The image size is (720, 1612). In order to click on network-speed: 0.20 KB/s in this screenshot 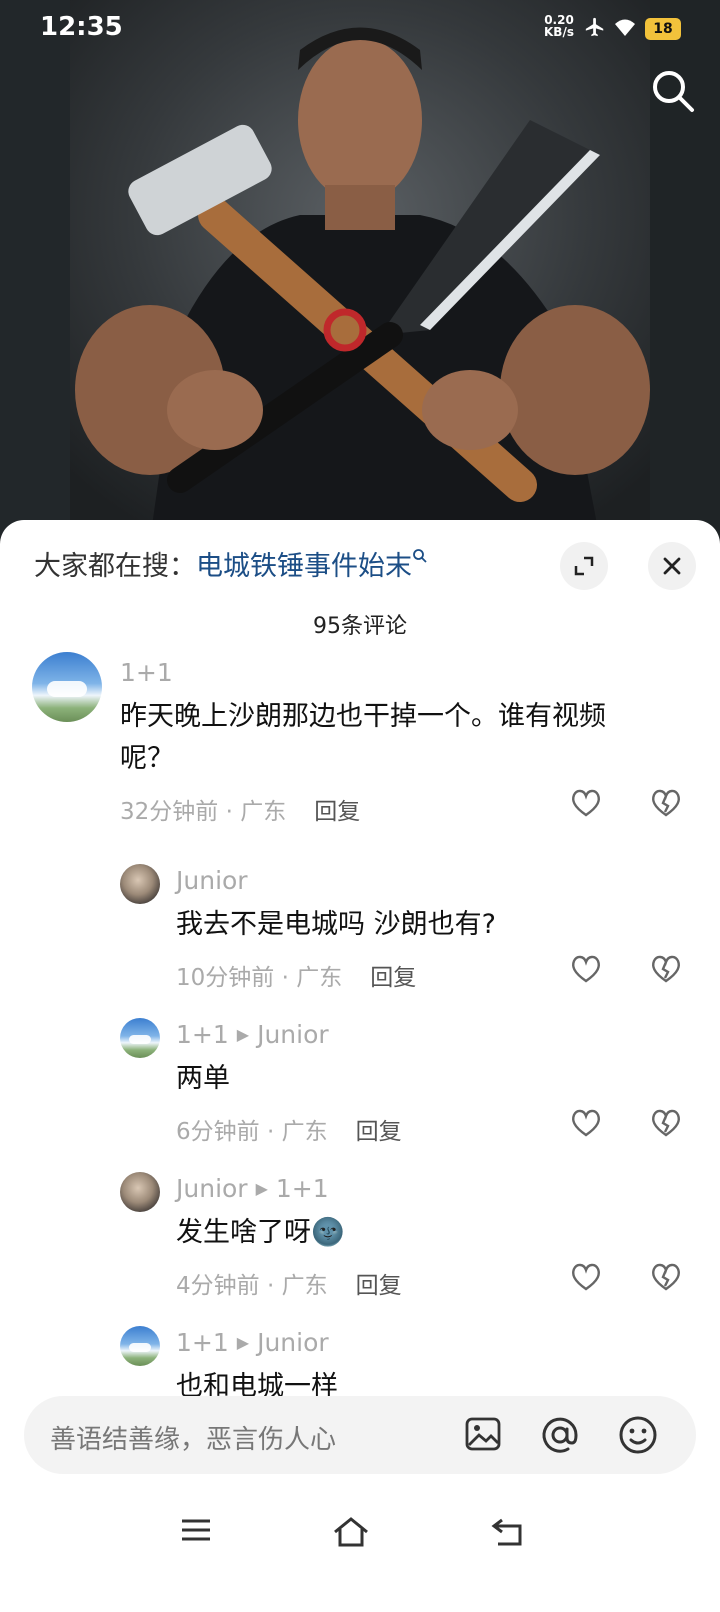, I will do `click(559, 26)`.